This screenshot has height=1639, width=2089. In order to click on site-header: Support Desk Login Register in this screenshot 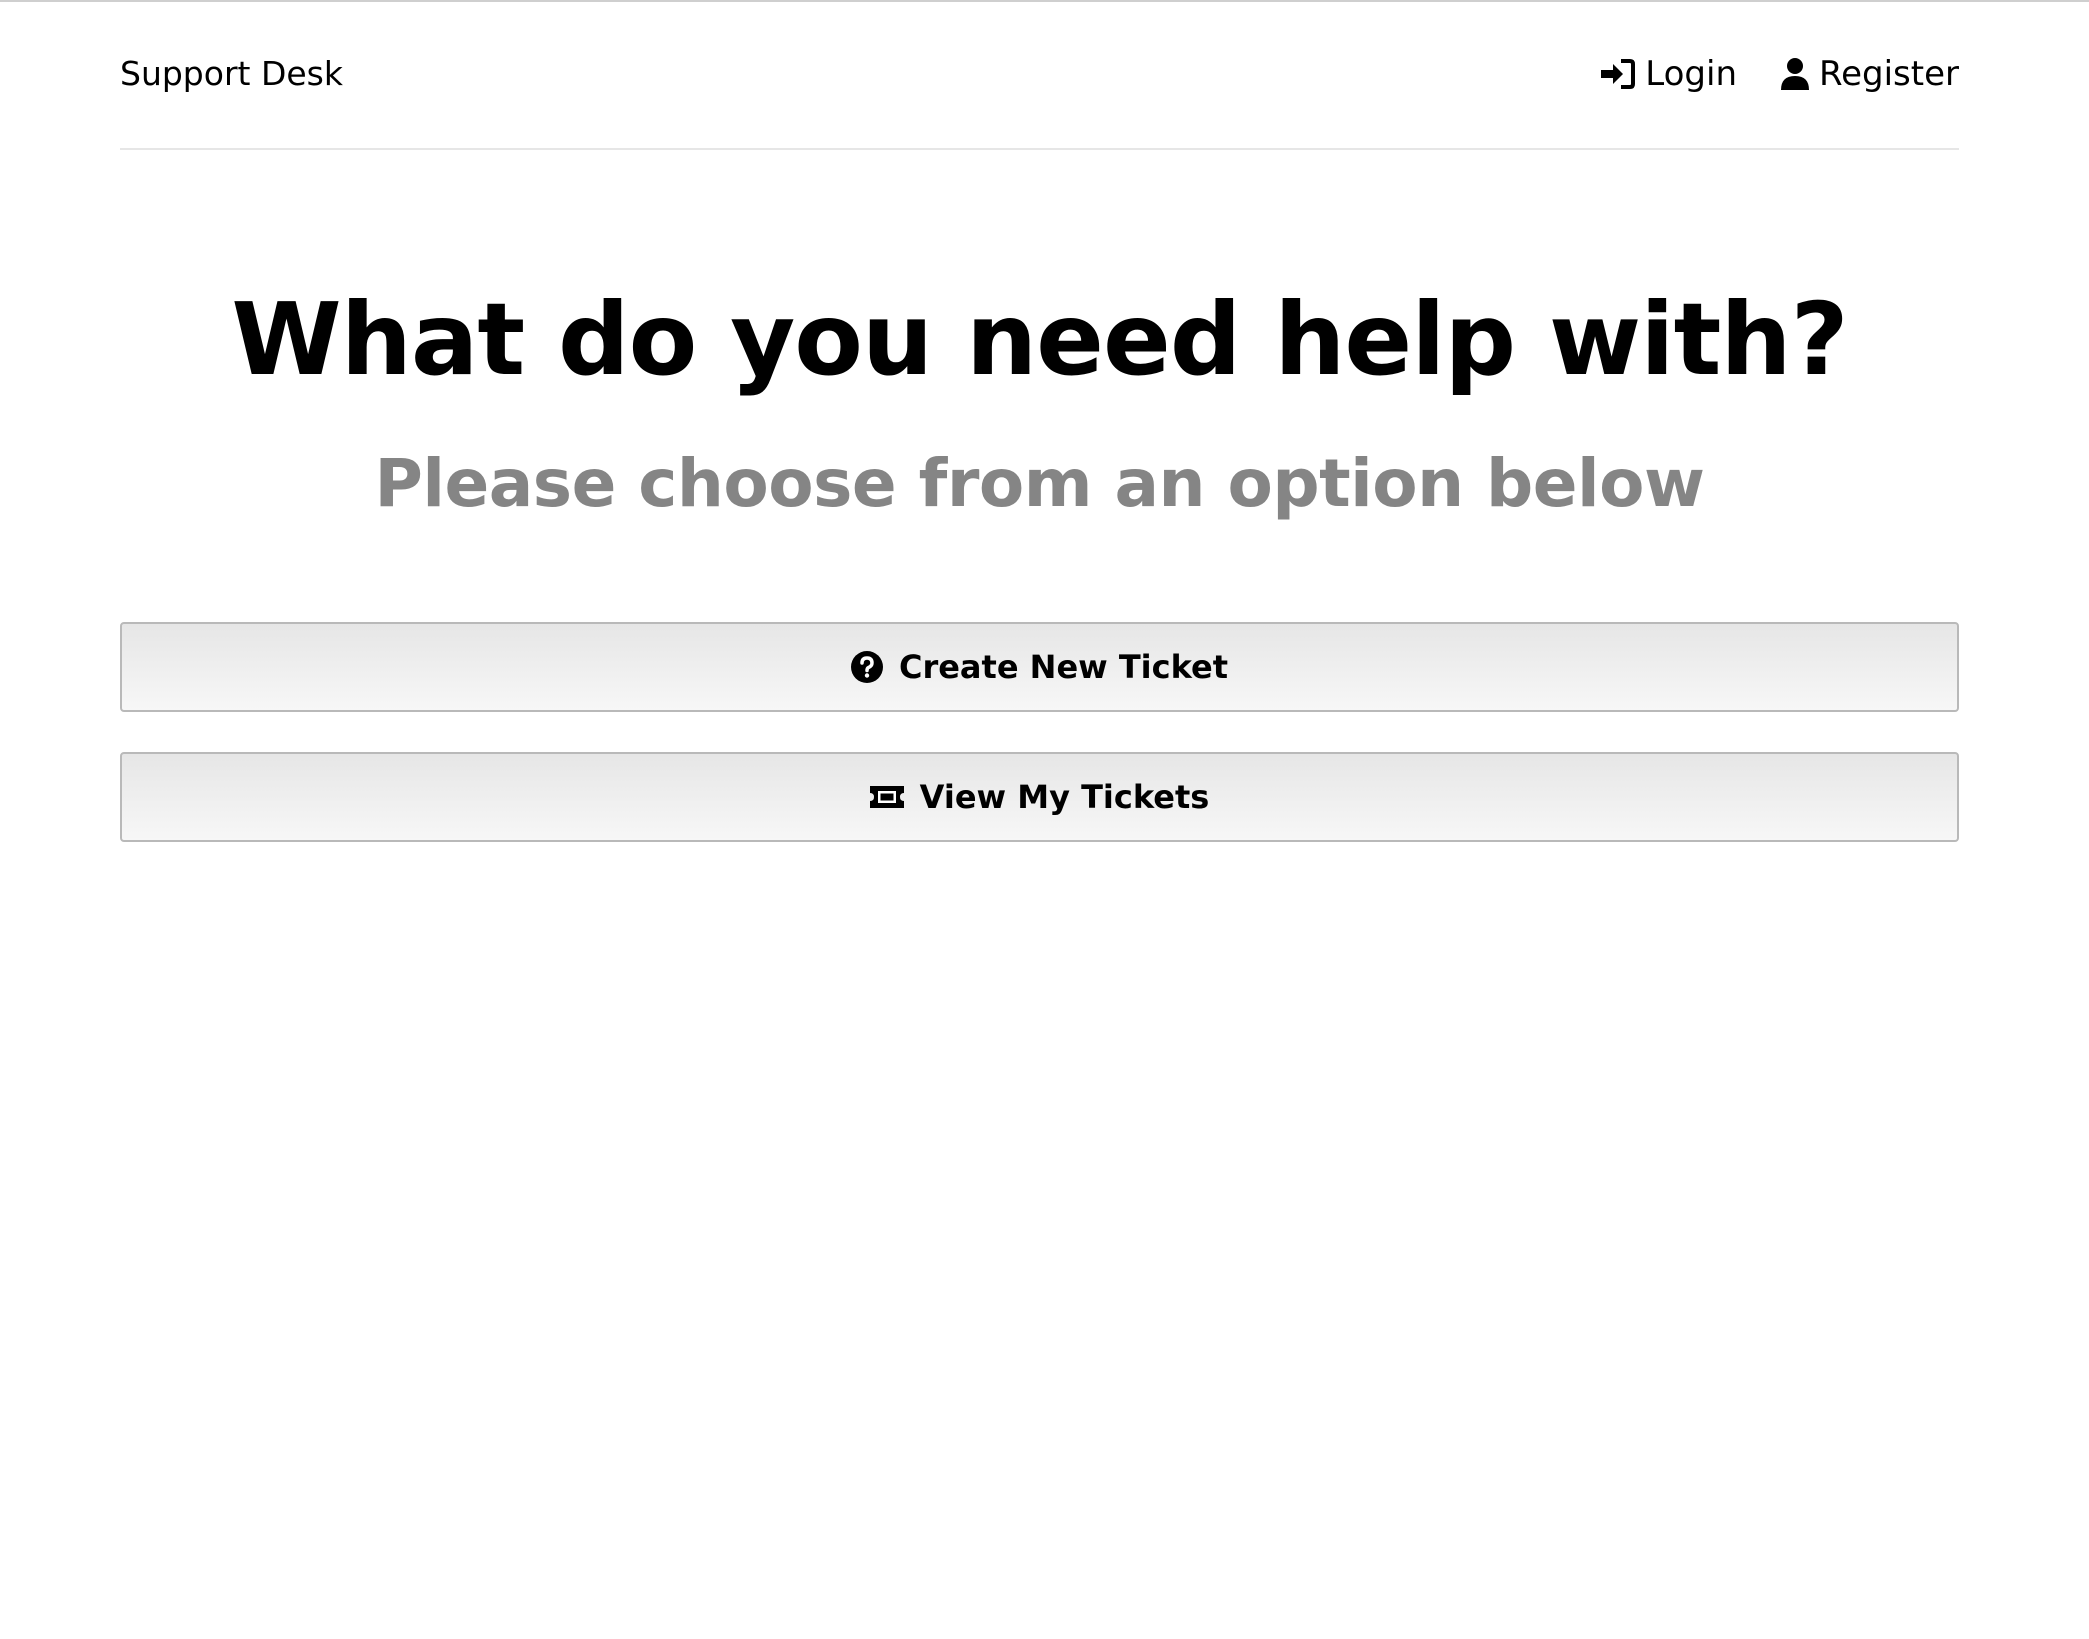, I will do `click(1039, 75)`.